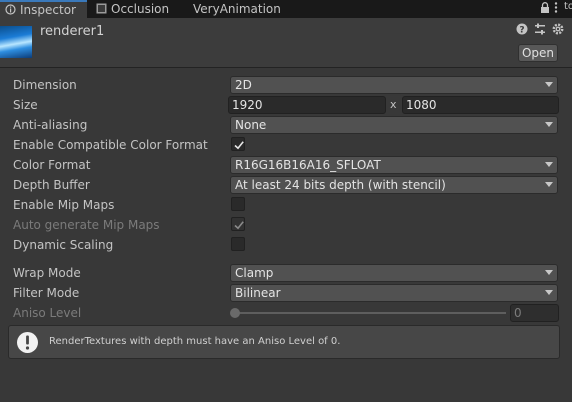  I want to click on anti-aliasing-value: None, so click(251, 125).